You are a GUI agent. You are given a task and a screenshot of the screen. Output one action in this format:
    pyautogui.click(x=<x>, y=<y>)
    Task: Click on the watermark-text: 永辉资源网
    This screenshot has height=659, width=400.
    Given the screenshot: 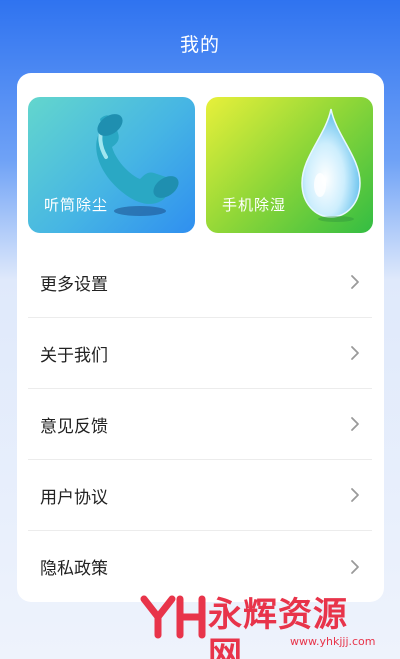 What is the action you would take?
    pyautogui.click(x=278, y=627)
    